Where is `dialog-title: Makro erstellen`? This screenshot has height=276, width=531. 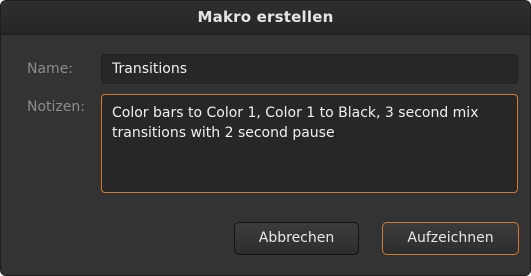
dialog-title: Makro erstellen is located at coordinates (265, 17).